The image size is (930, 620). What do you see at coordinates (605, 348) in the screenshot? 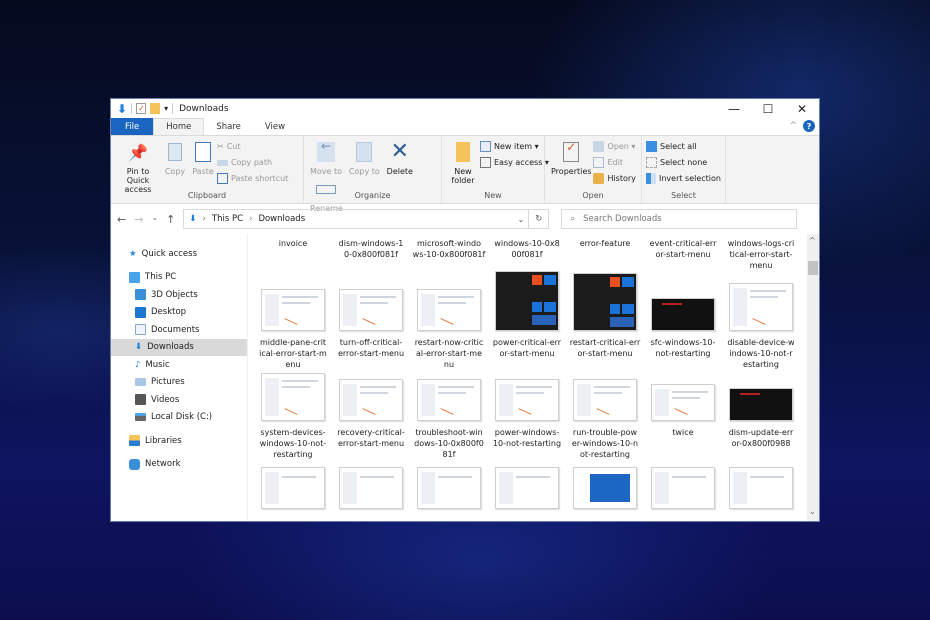
I see `file-item-label: restart-critical-err or-start-menu` at bounding box center [605, 348].